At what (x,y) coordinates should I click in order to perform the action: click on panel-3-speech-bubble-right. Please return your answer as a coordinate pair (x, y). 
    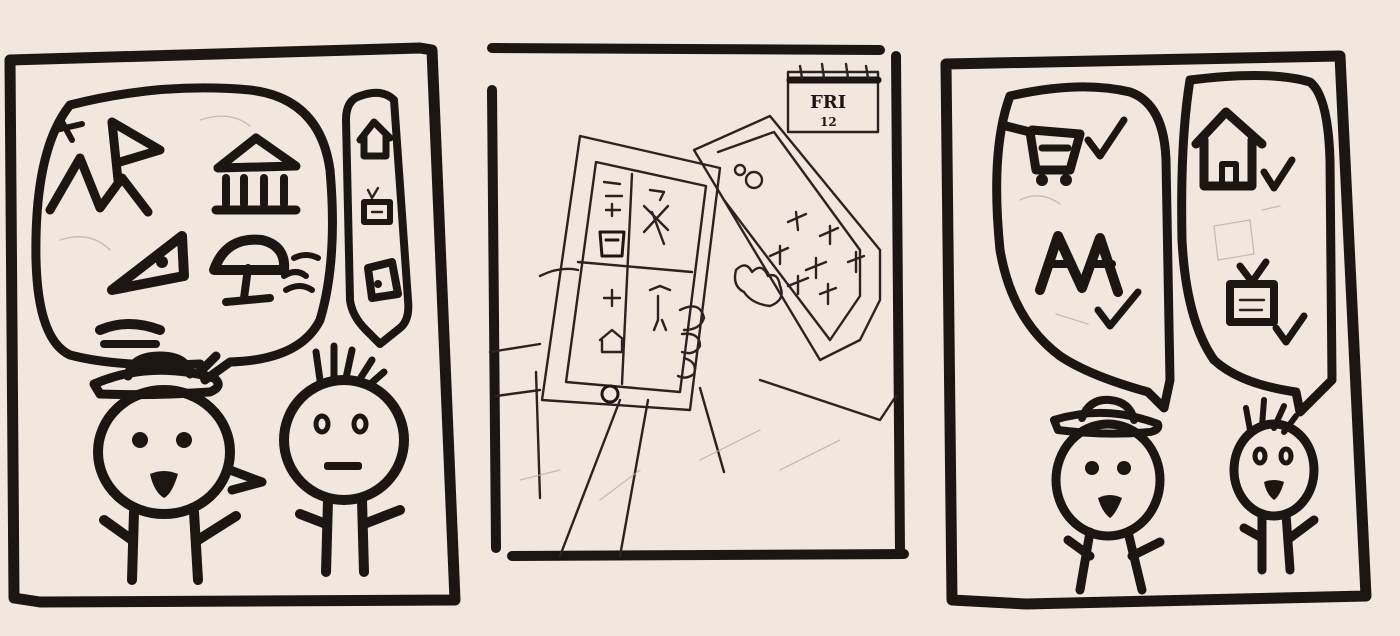
    Looking at the image, I should click on (1257, 243).